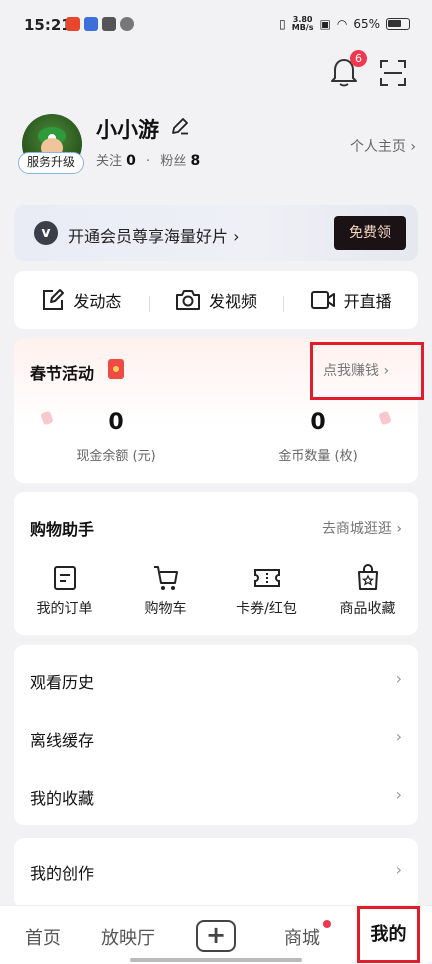 Image resolution: width=432 pixels, height=964 pixels. Describe the element at coordinates (367, 591) in the screenshot. I see `favorite-goods-button: 商品收藏` at that location.